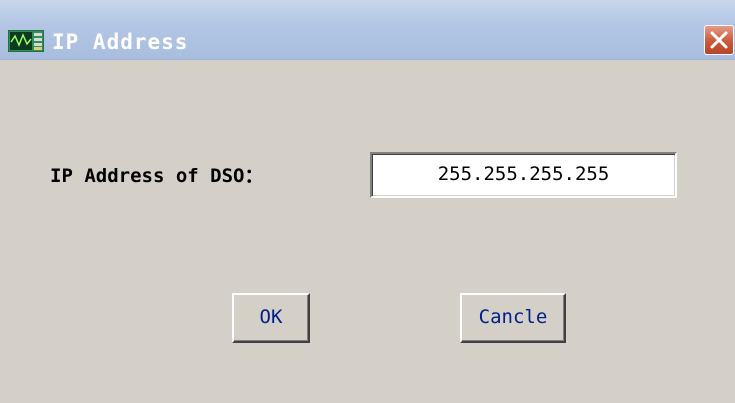 Image resolution: width=735 pixels, height=403 pixels. What do you see at coordinates (523, 175) in the screenshot?
I see `ip-address-input: 255.255.255.255` at bounding box center [523, 175].